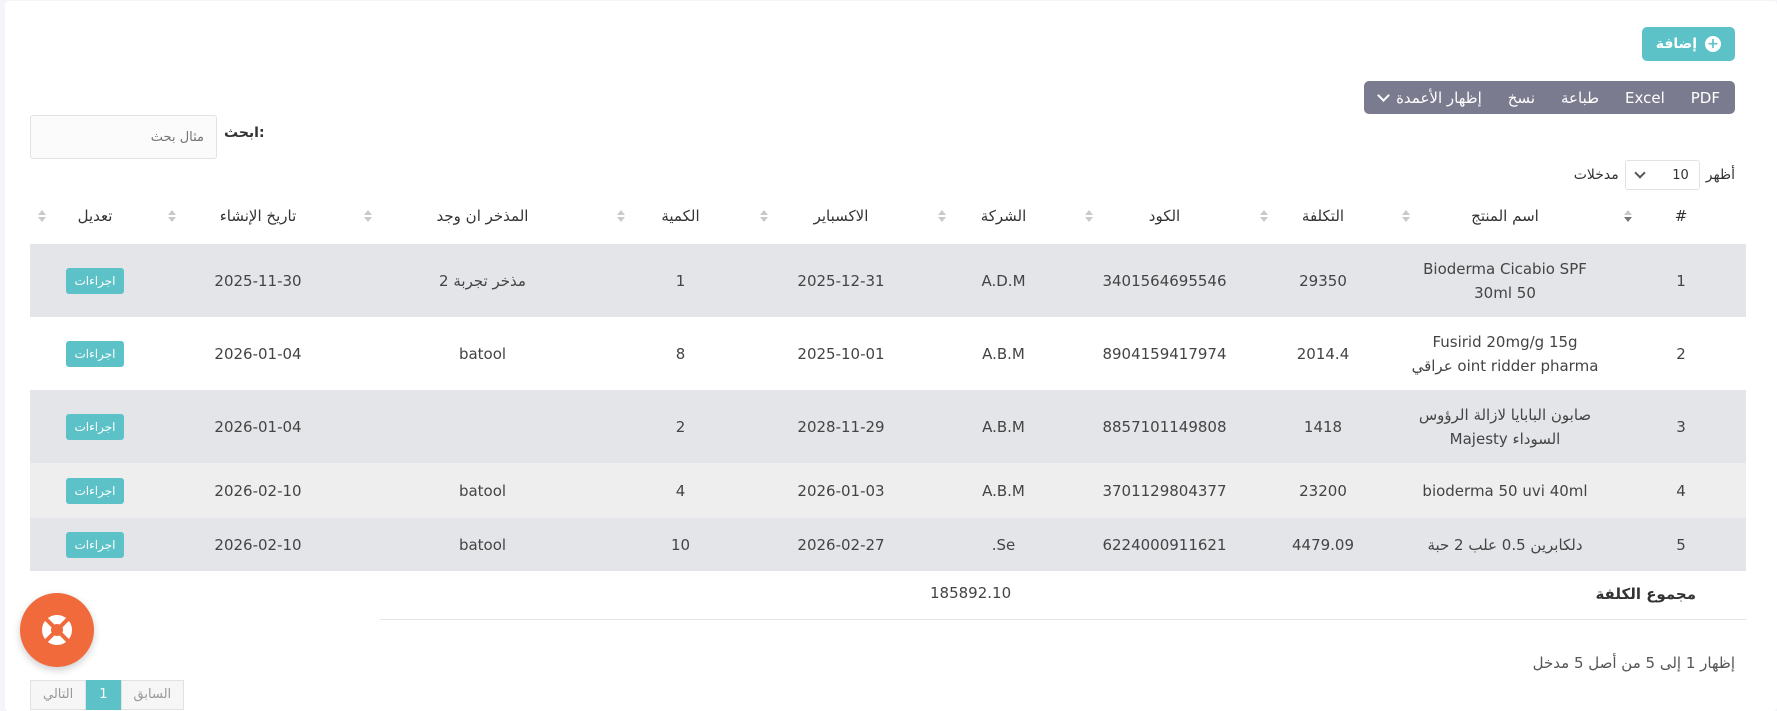 The height and width of the screenshot is (711, 1777). Describe the element at coordinates (258, 280) in the screenshot. I see `cell-created-date: 2025-11-30` at that location.